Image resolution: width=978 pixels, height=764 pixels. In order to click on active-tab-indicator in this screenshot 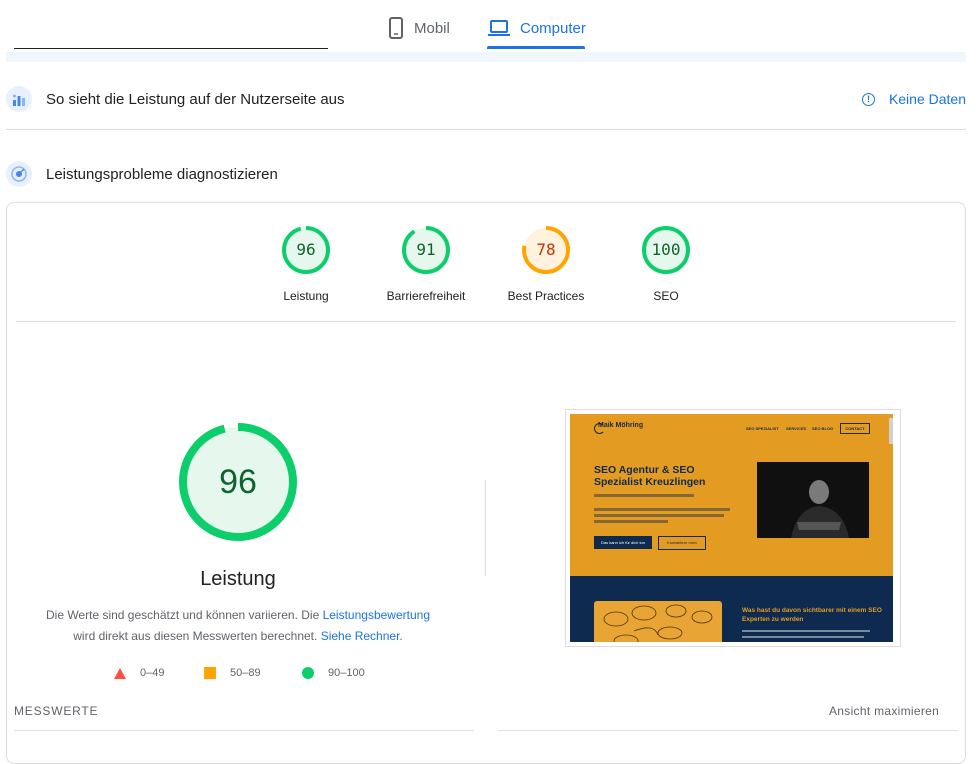, I will do `click(536, 47)`.